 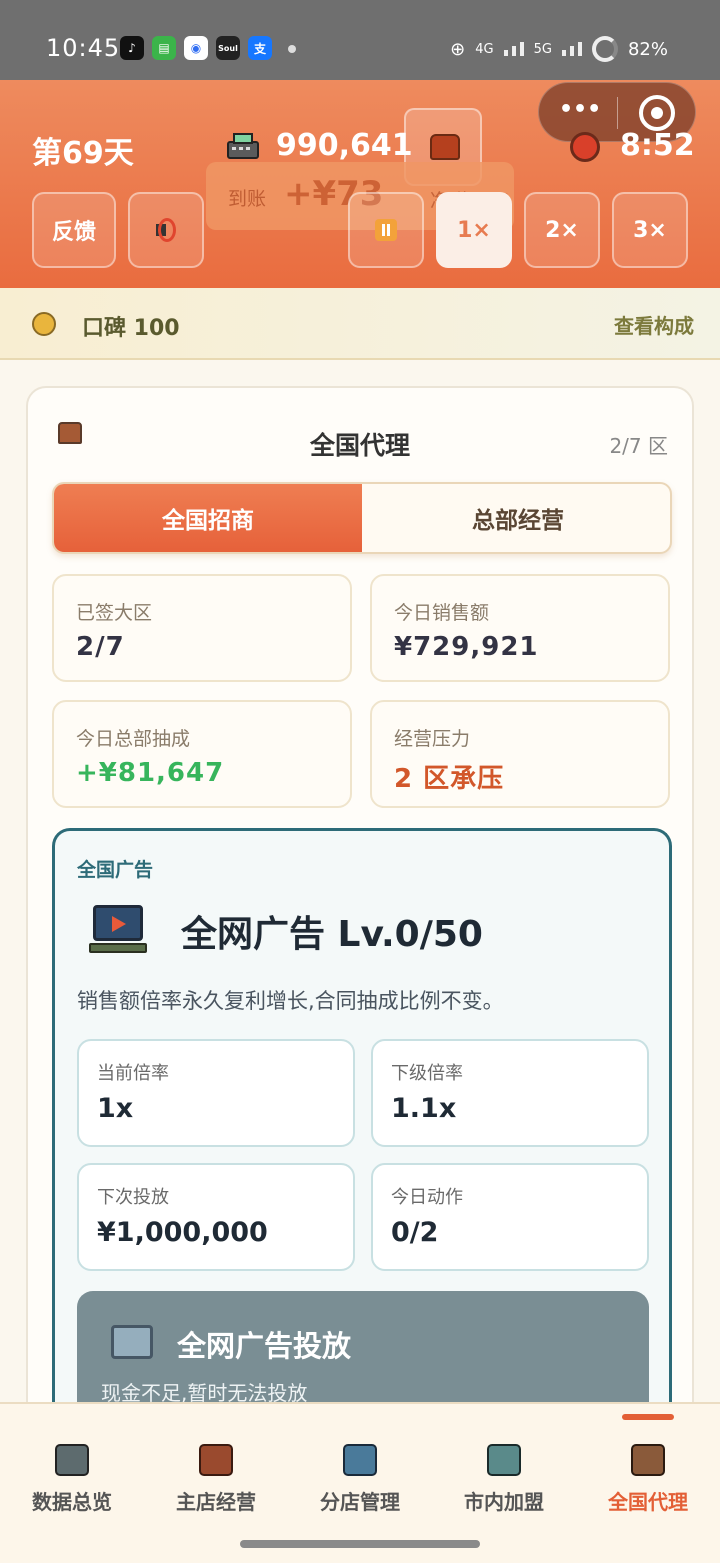 What do you see at coordinates (562, 230) in the screenshot?
I see `speed-2x-button: 2×` at bounding box center [562, 230].